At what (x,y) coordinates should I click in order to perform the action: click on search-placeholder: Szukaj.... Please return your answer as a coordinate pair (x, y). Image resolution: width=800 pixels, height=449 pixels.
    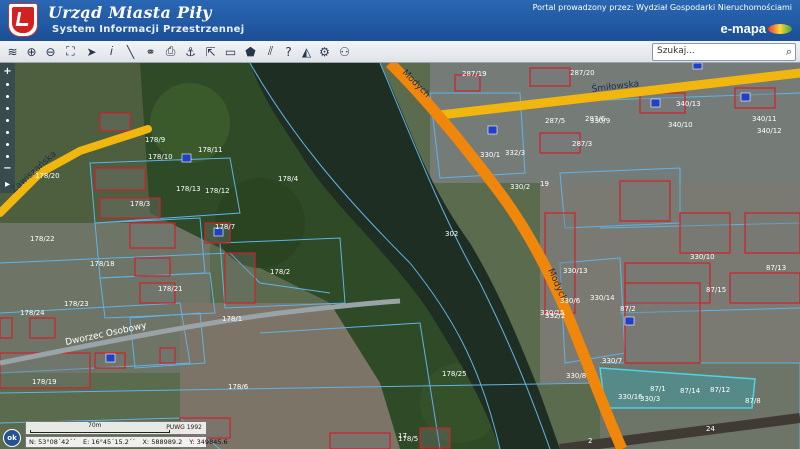
    Looking at the image, I should click on (676, 51).